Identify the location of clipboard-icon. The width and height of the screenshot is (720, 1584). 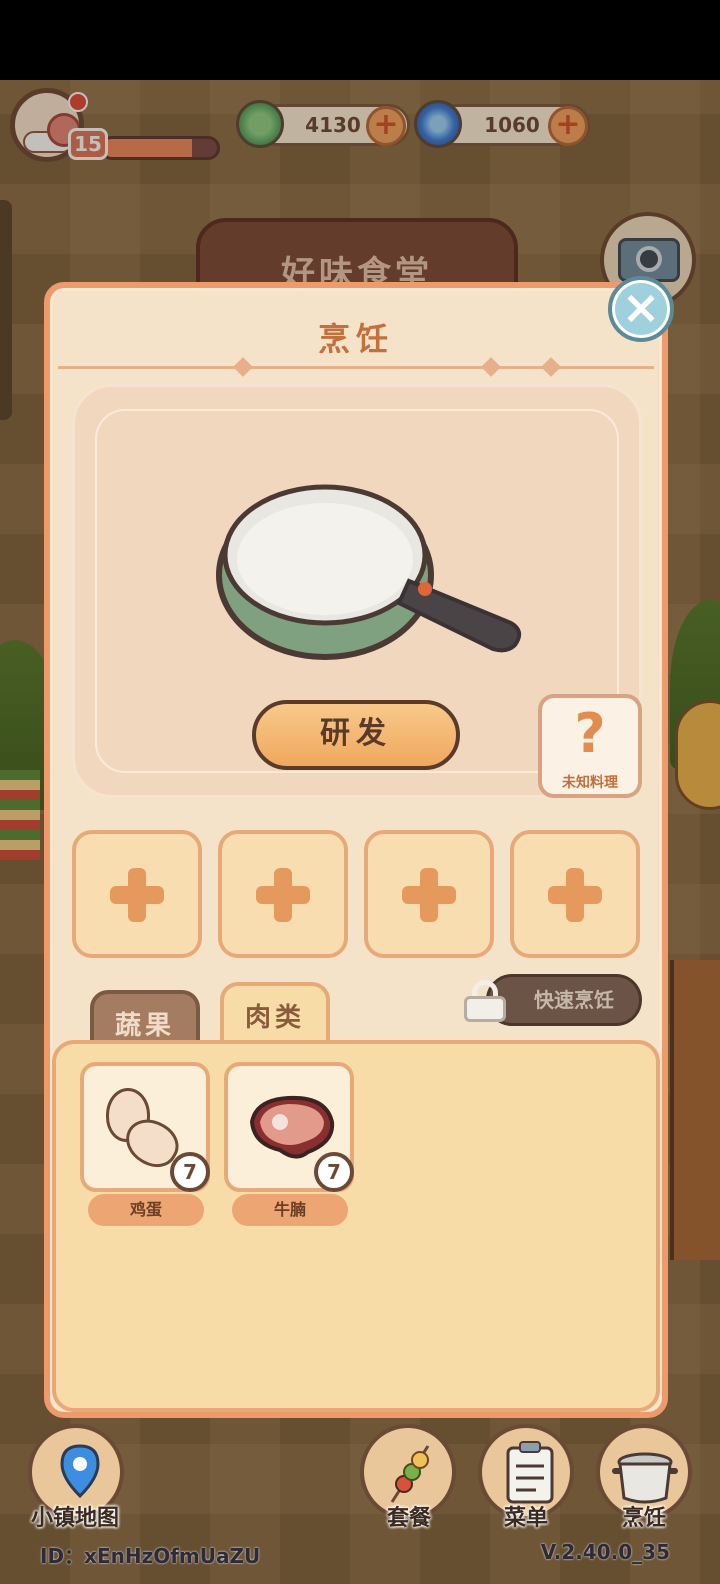
(530, 1472).